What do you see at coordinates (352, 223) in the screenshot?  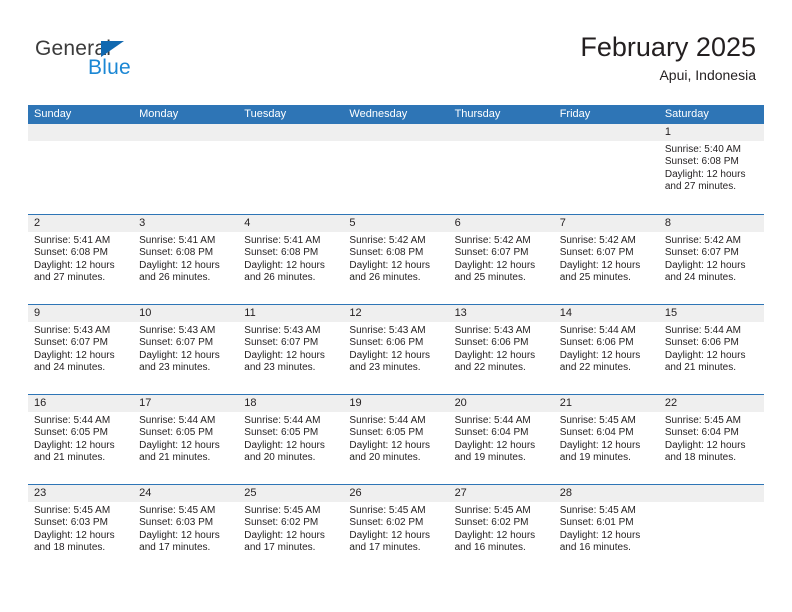 I see `day-number: 5` at bounding box center [352, 223].